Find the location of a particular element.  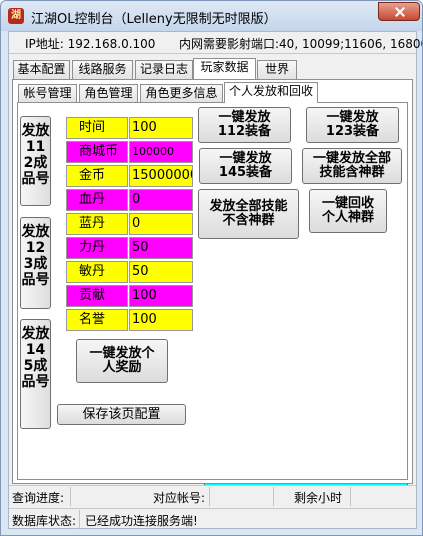

stat-value-agi-pill: 50 is located at coordinates (161, 272).